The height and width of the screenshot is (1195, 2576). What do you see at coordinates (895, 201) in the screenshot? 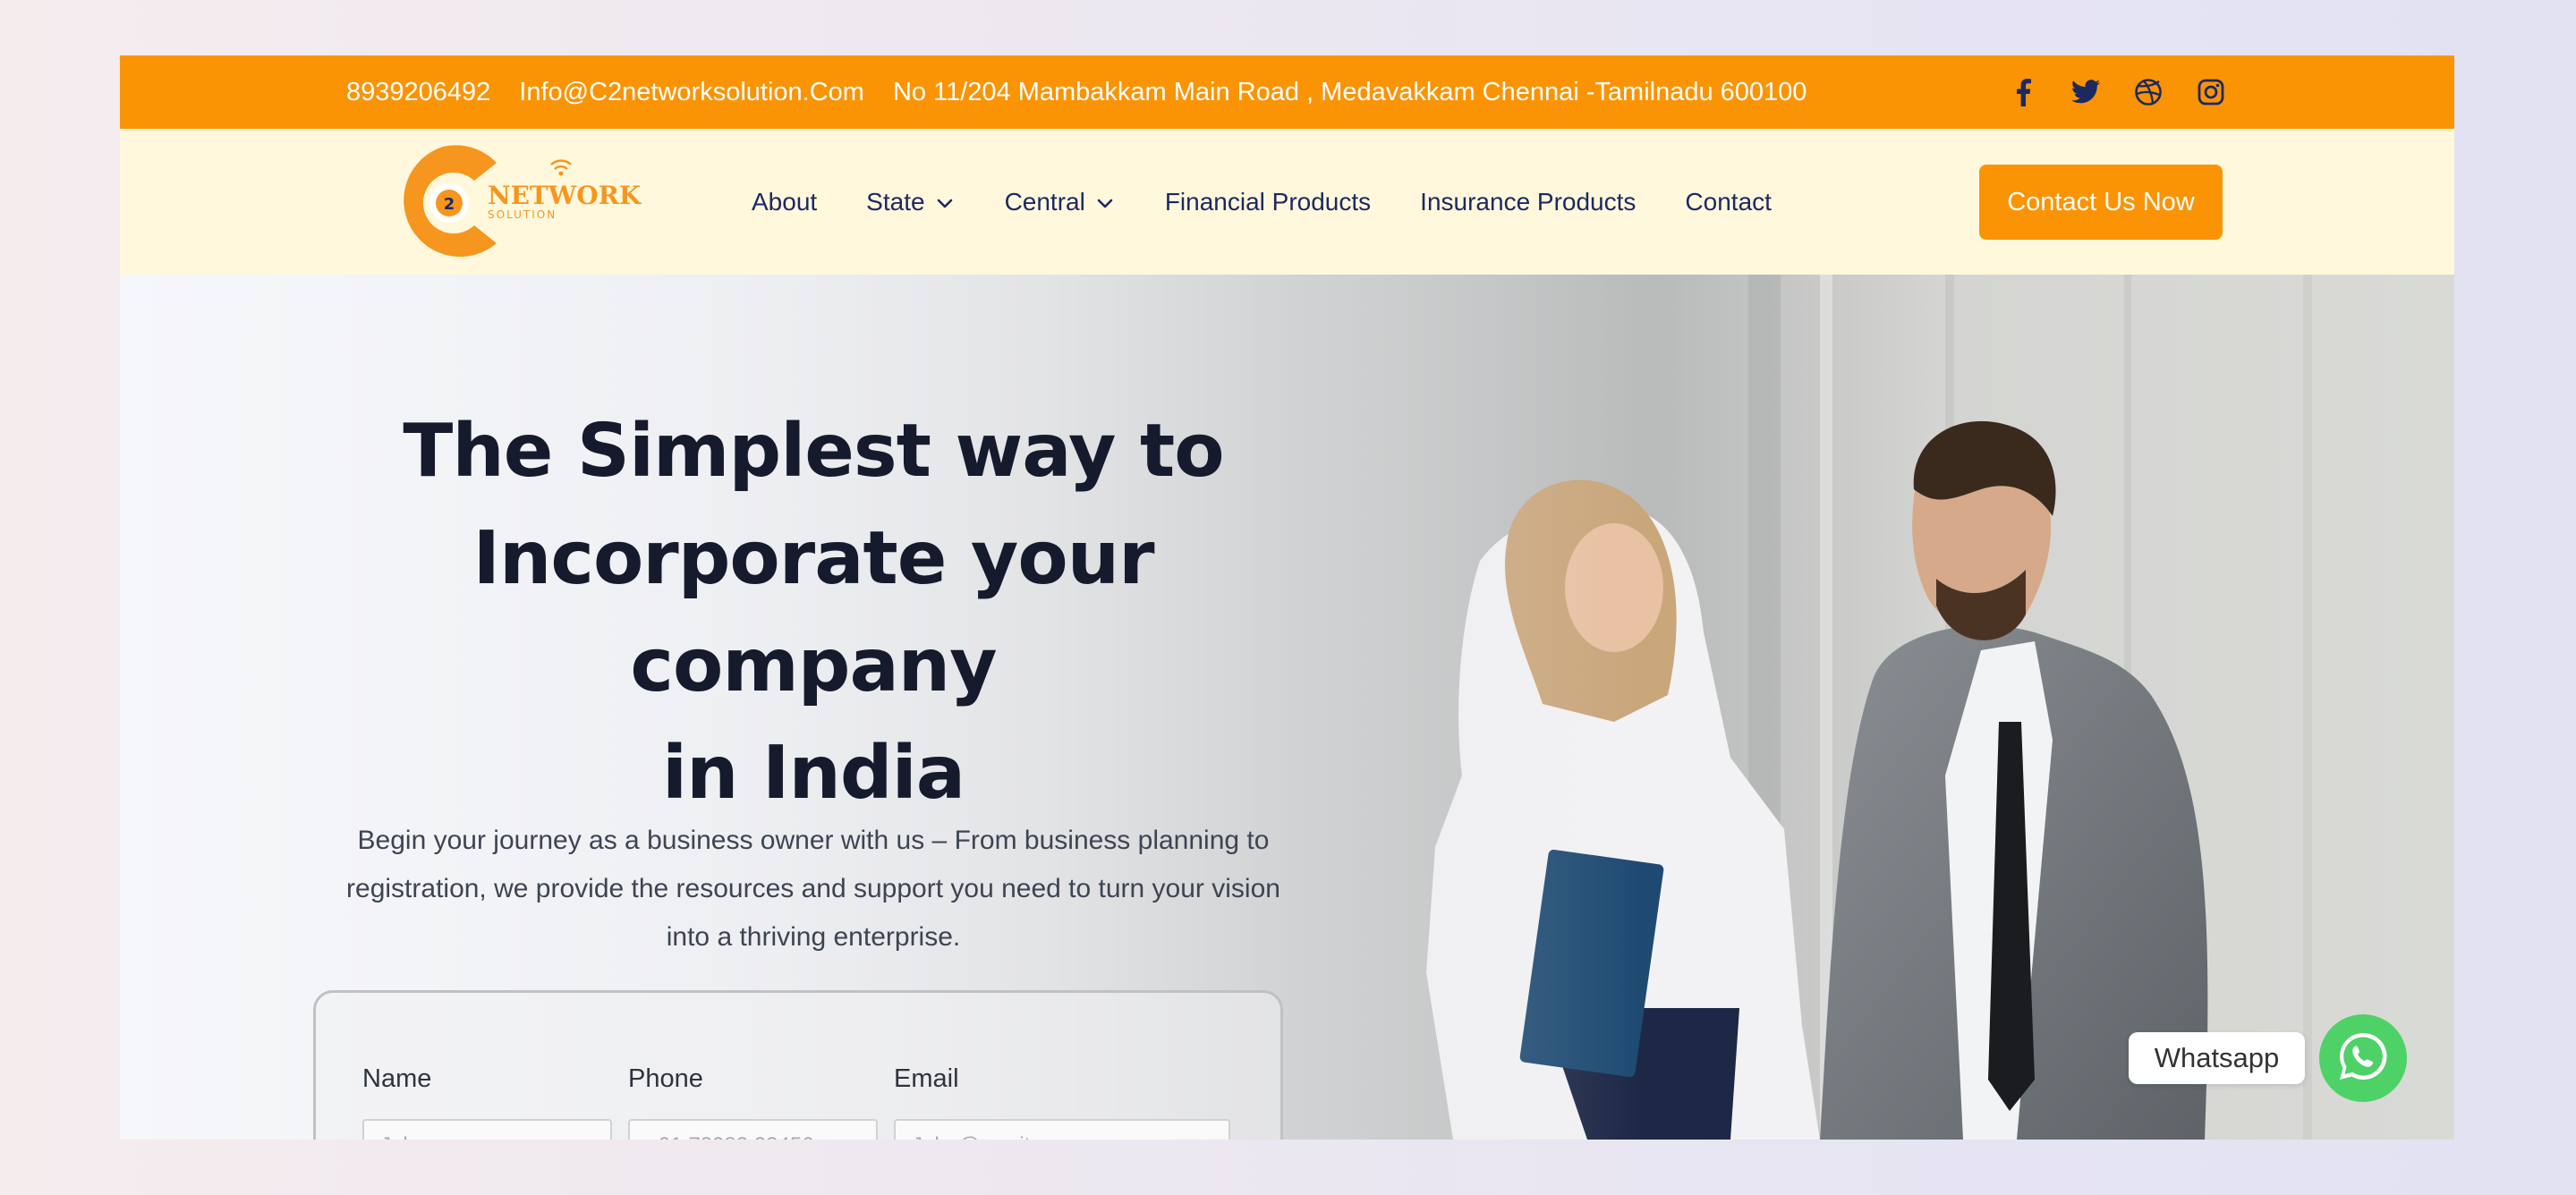
I see `nav-item-label: State` at bounding box center [895, 201].